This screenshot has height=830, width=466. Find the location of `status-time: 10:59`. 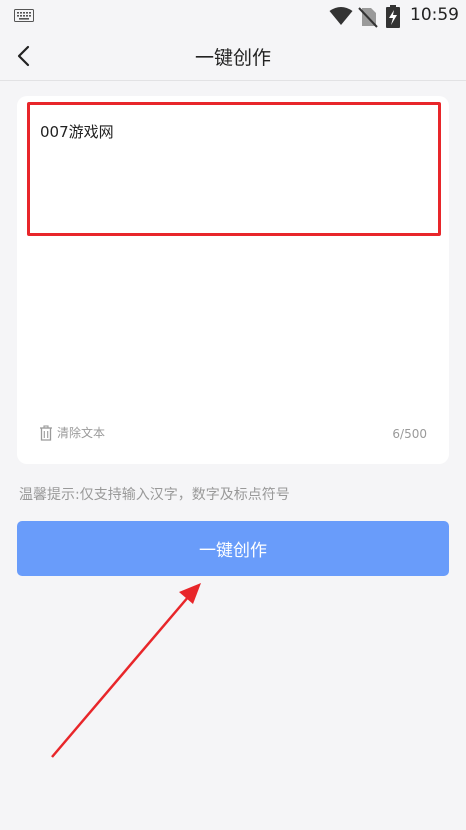

status-time: 10:59 is located at coordinates (434, 15).